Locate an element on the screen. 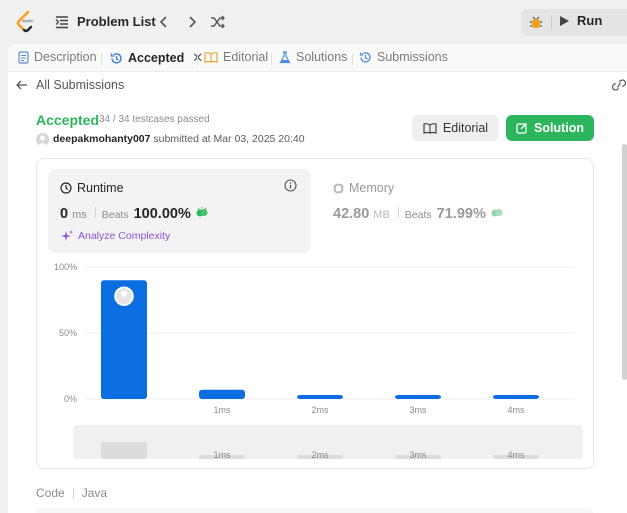 The width and height of the screenshot is (627, 513). tab-submissions: Submissions is located at coordinates (403, 57).